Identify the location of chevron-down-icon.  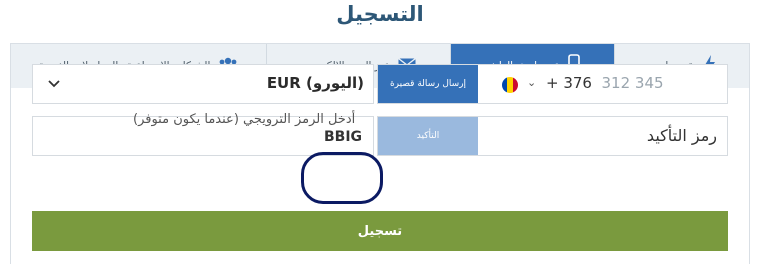
(54, 86).